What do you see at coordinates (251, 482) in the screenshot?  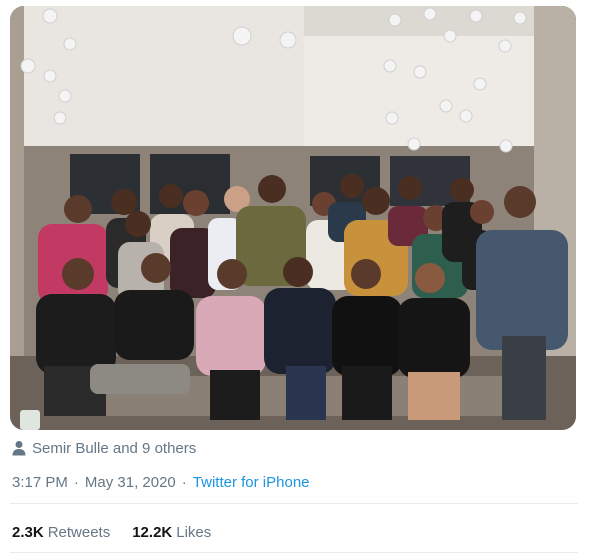 I see `tweet-source-link: Twitter for iPhone` at bounding box center [251, 482].